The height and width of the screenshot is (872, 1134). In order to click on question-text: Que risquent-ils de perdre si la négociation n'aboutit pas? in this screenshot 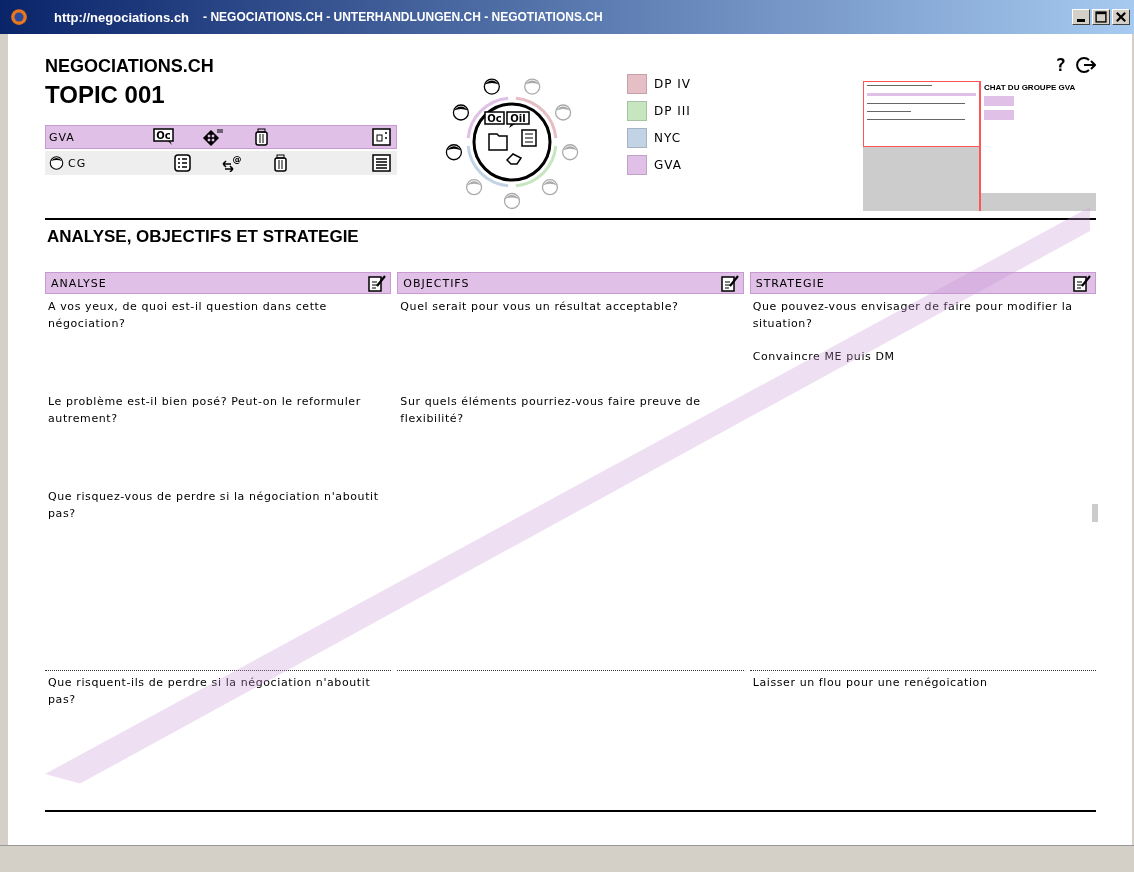, I will do `click(209, 691)`.